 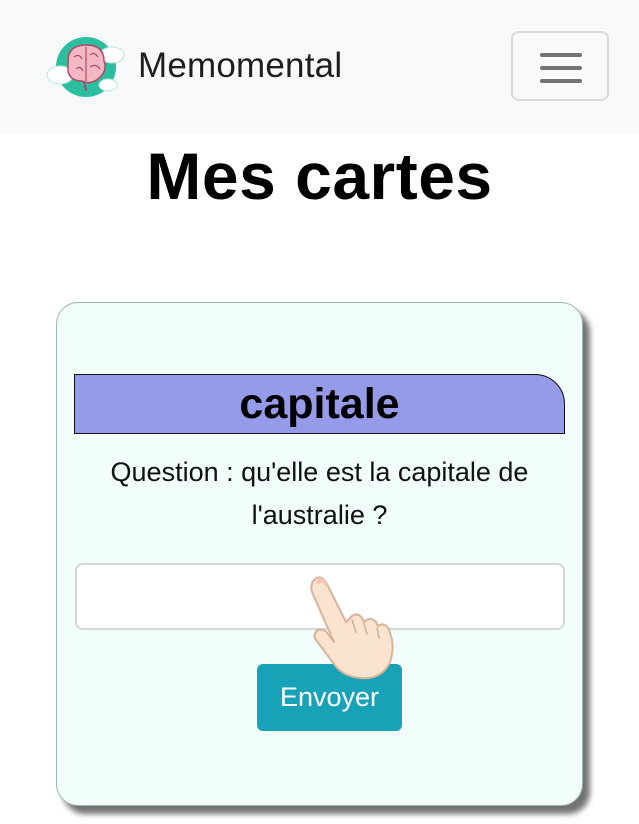 What do you see at coordinates (319, 176) in the screenshot?
I see `page-title: Mes cartes` at bounding box center [319, 176].